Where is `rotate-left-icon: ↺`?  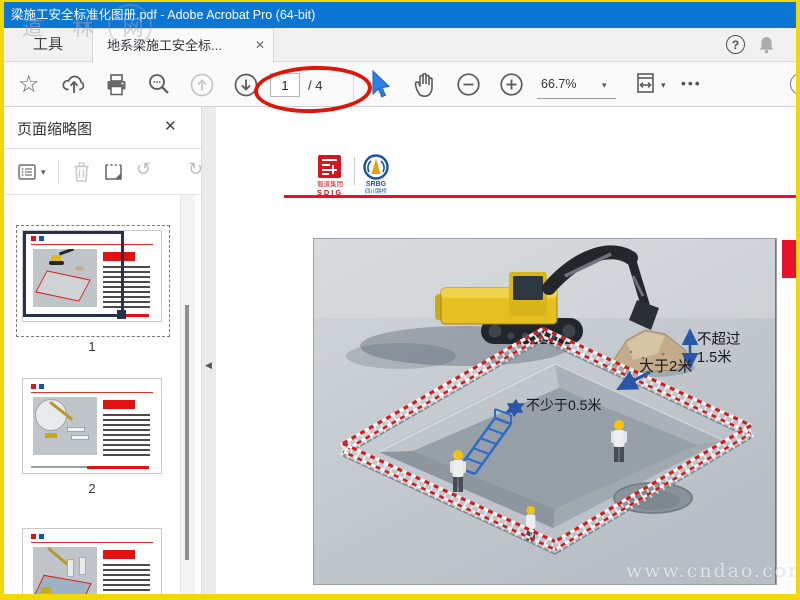 rotate-left-icon: ↺ is located at coordinates (144, 169).